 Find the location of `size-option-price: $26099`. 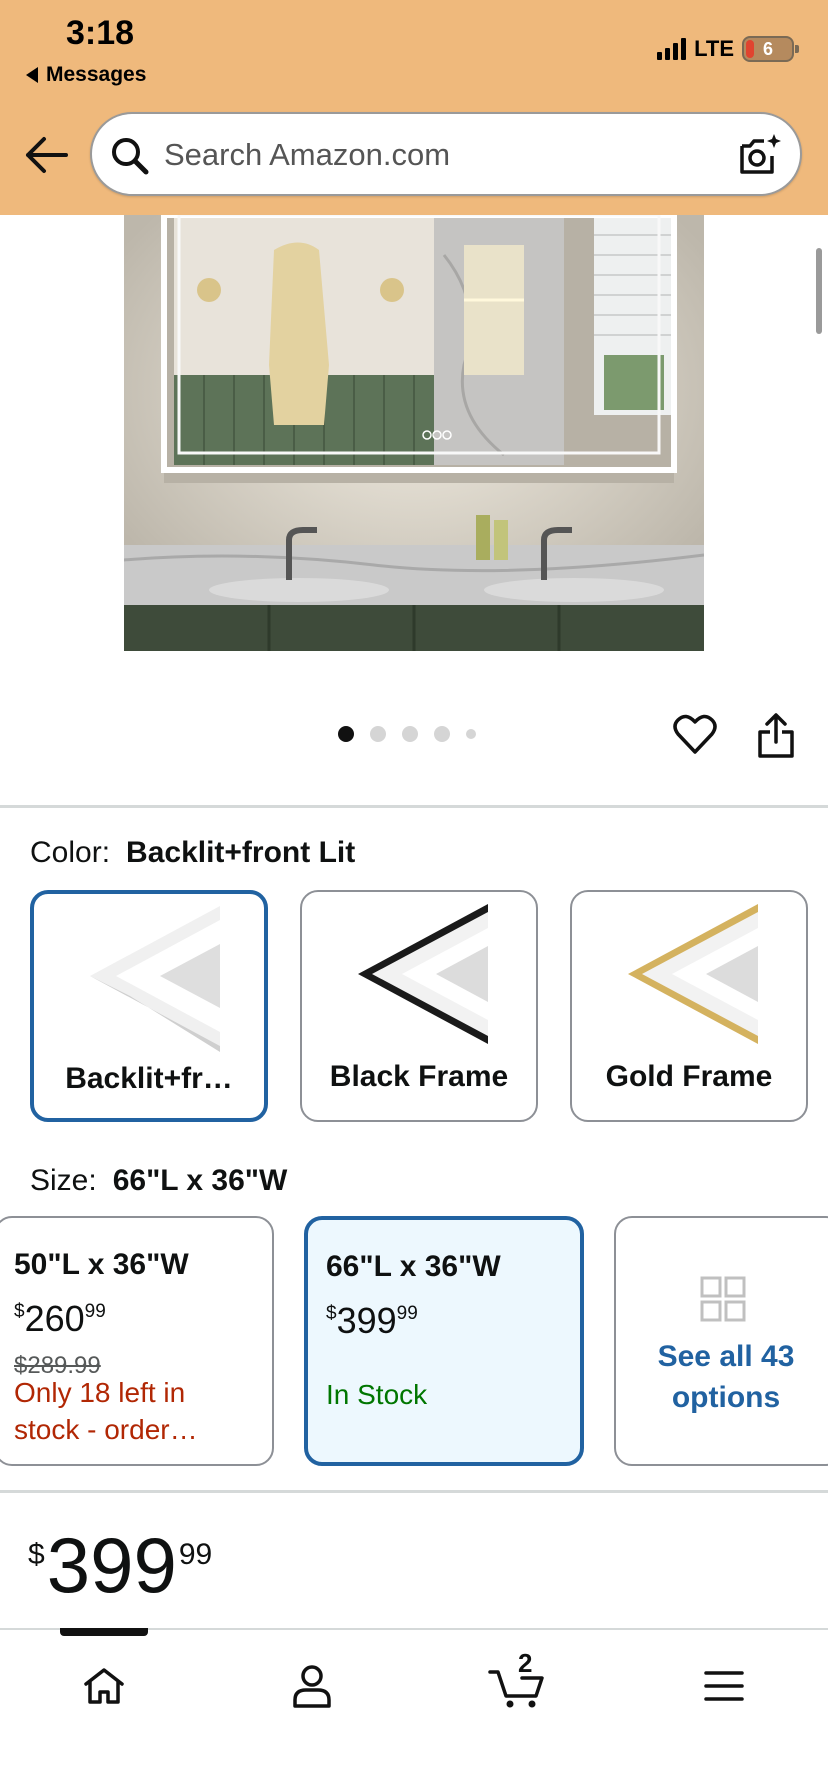

size-option-price: $26099 is located at coordinates (60, 1318).